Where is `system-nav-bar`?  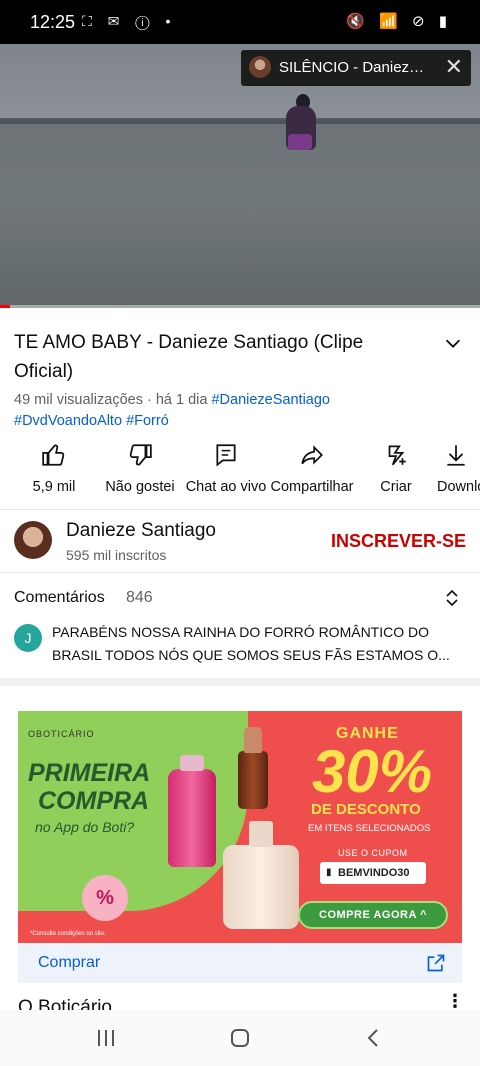 system-nav-bar is located at coordinates (240, 1038).